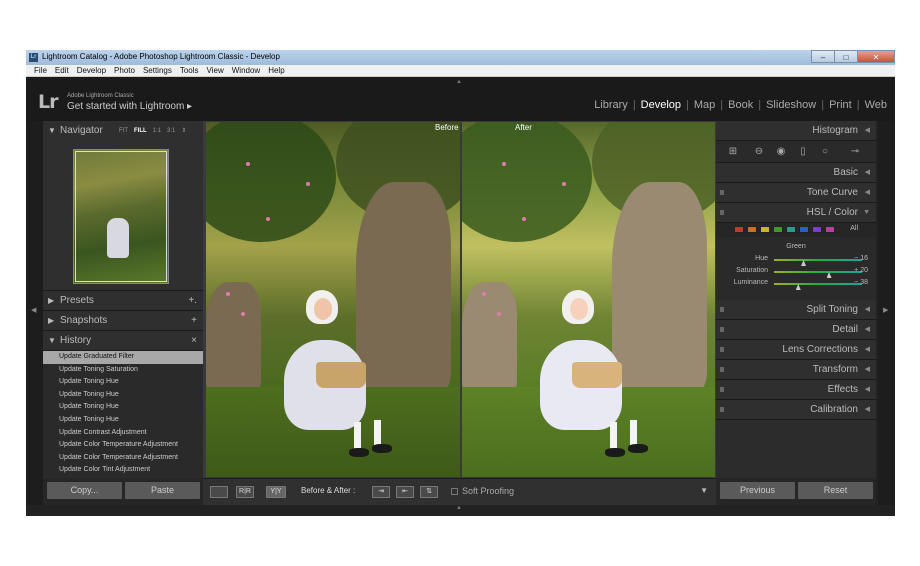  What do you see at coordinates (245, 492) in the screenshot?
I see `before-after-lr-button: R|R` at bounding box center [245, 492].